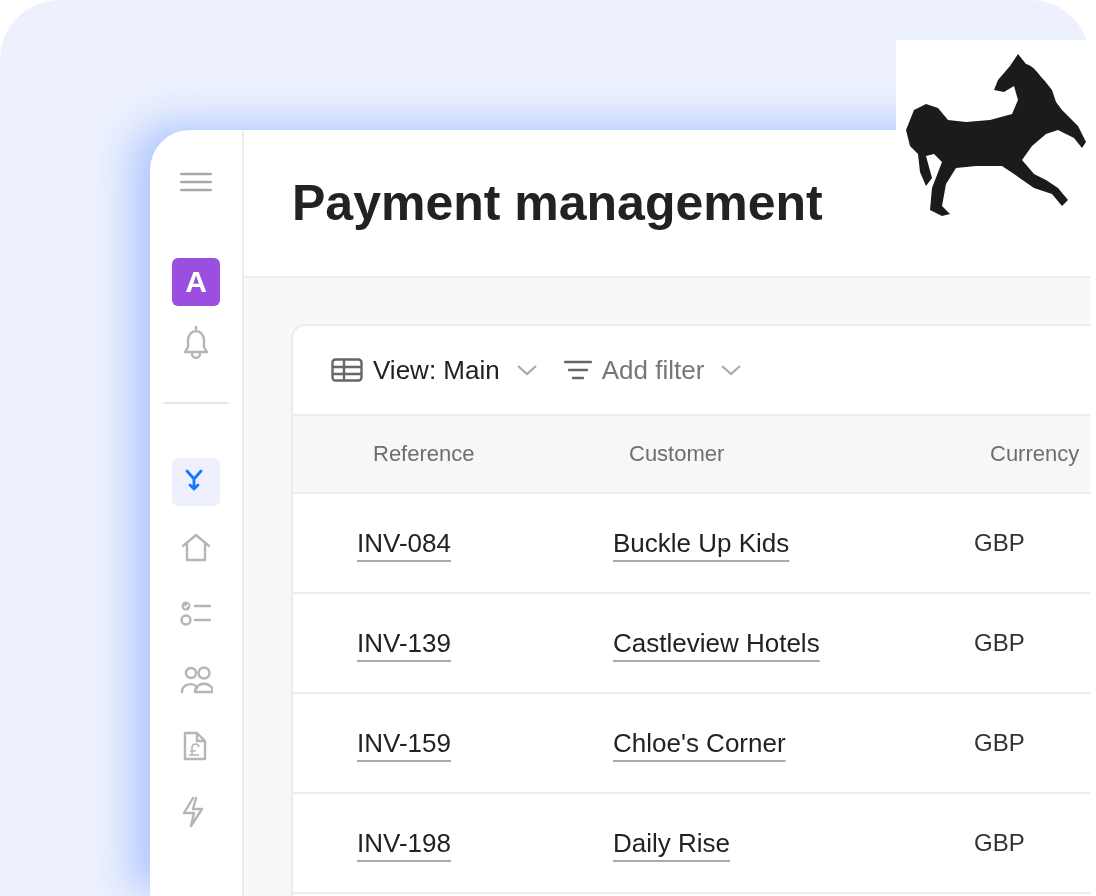  I want to click on column-header: Reference, so click(424, 454).